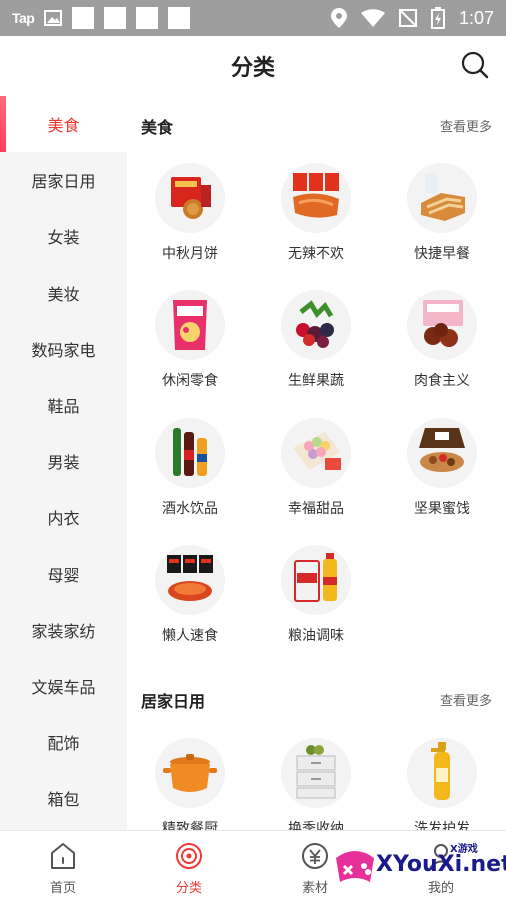 Image resolution: width=506 pixels, height=900 pixels. Describe the element at coordinates (316, 198) in the screenshot. I see `spicy-snack-icon` at that location.